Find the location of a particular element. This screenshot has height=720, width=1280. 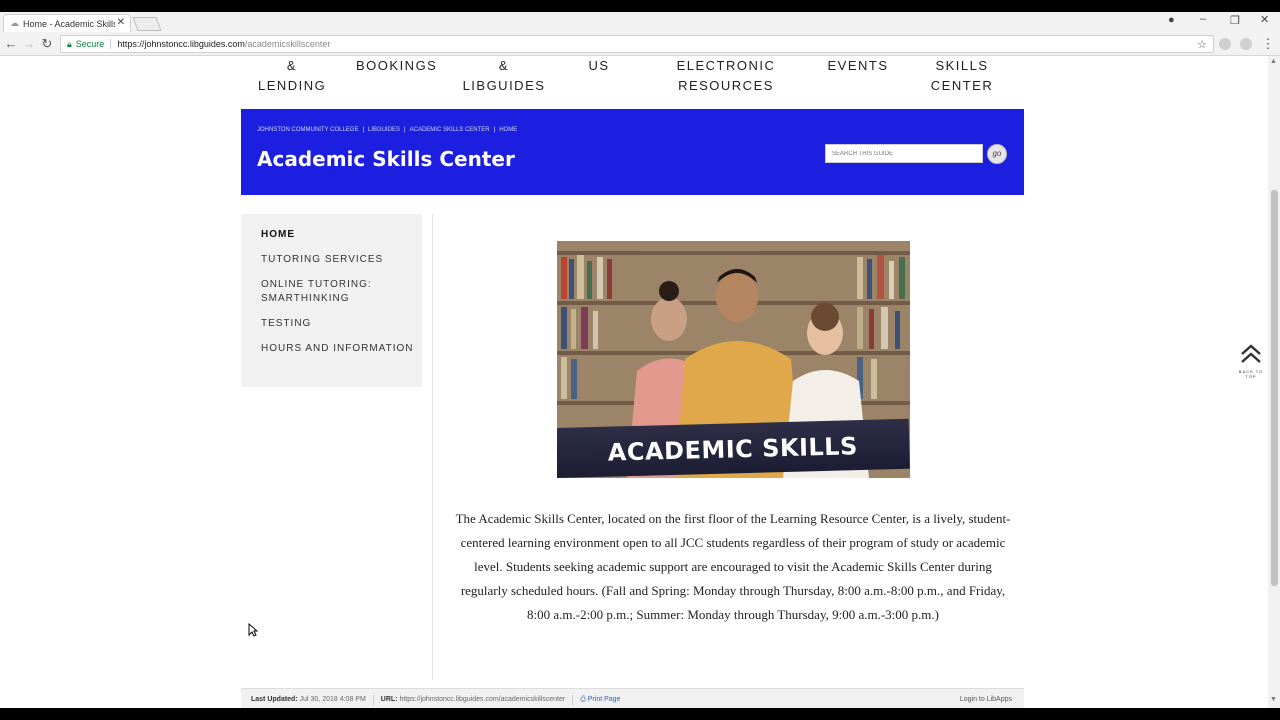

menu-icon: ⋮ is located at coordinates (1268, 44).